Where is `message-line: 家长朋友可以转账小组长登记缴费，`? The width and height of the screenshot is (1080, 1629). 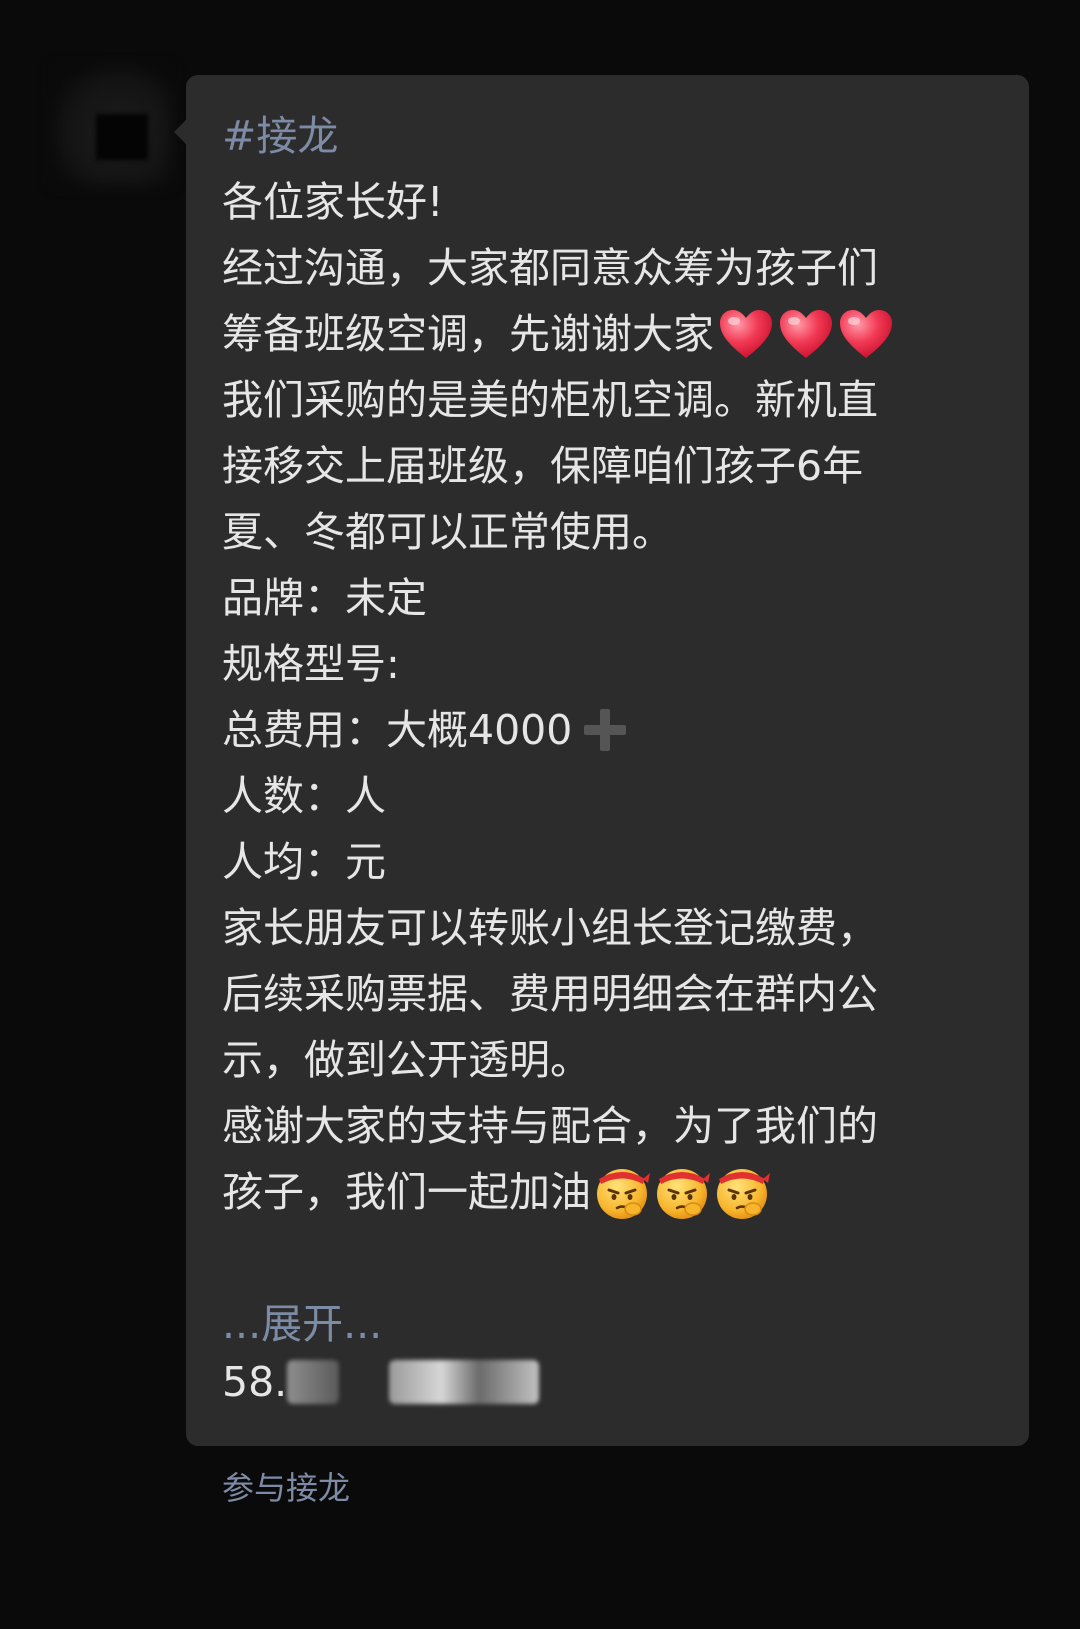
message-line: 家长朋友可以转账小组长登记缴费， is located at coordinates (622, 928).